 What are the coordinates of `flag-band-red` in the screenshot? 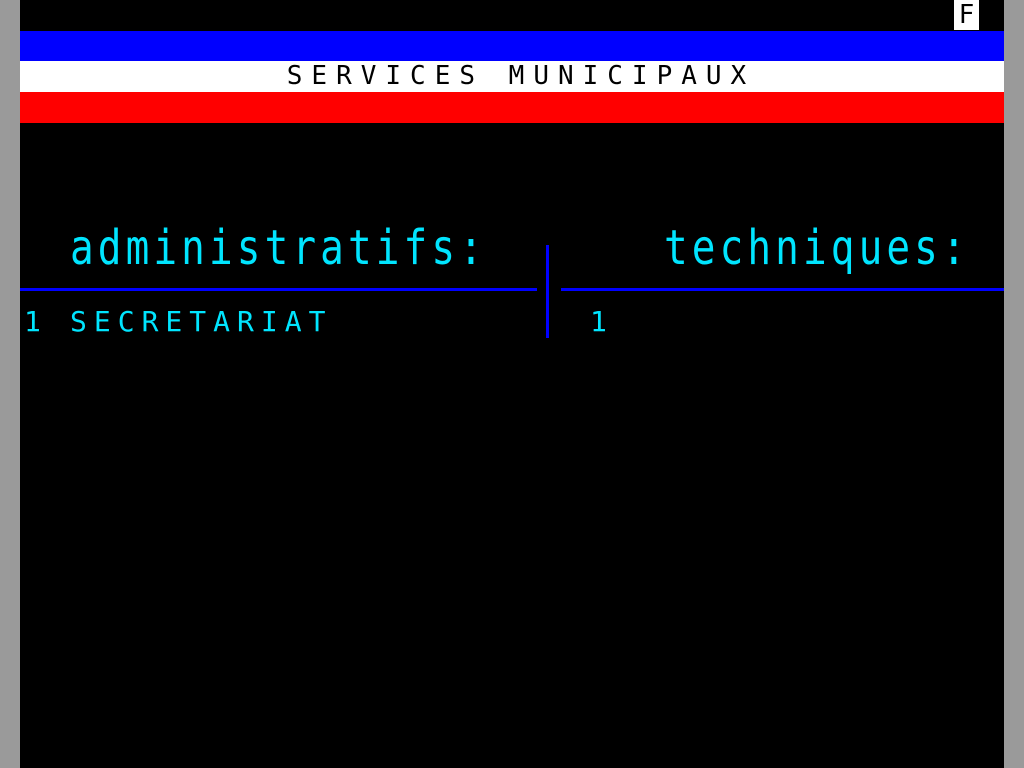 It's located at (512, 107).